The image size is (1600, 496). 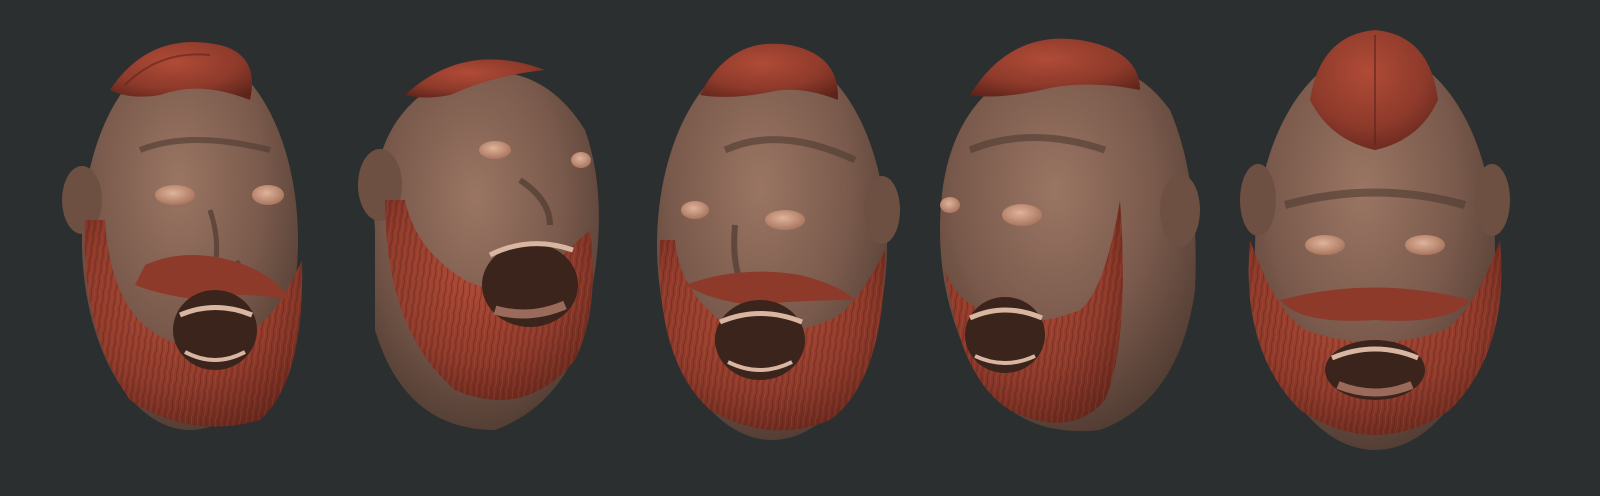 What do you see at coordinates (182, 236) in the screenshot?
I see `head-sculpt-three-quarter-left` at bounding box center [182, 236].